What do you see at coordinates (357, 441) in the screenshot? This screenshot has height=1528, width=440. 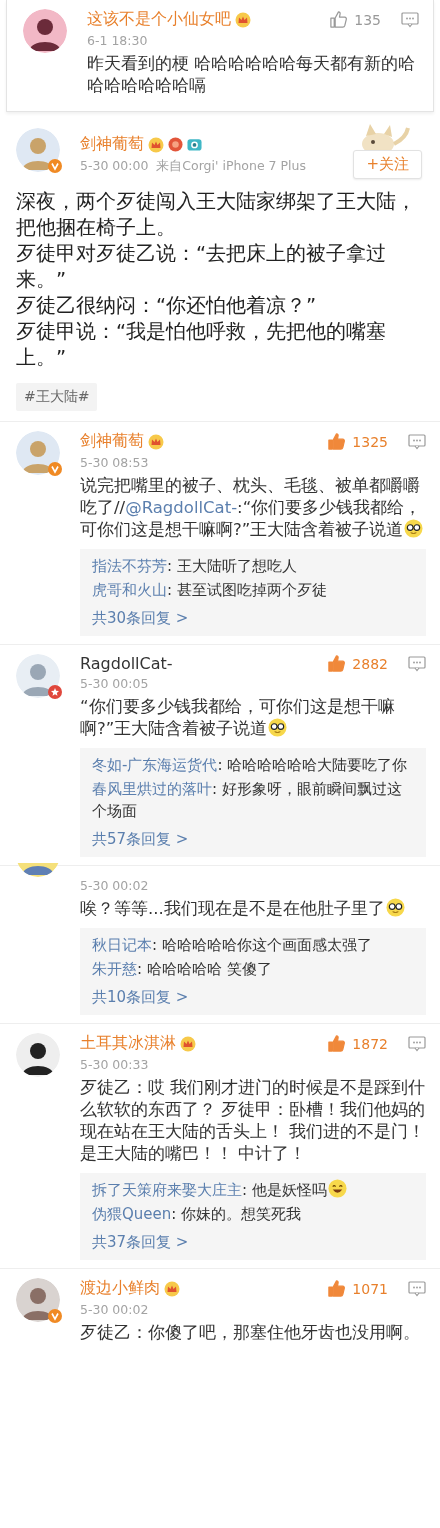 I see `like-button: 1325` at bounding box center [357, 441].